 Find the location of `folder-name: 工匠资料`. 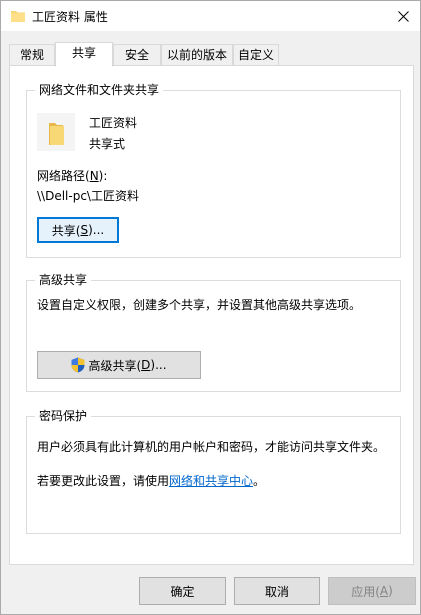

folder-name: 工匠资料 is located at coordinates (113, 123).